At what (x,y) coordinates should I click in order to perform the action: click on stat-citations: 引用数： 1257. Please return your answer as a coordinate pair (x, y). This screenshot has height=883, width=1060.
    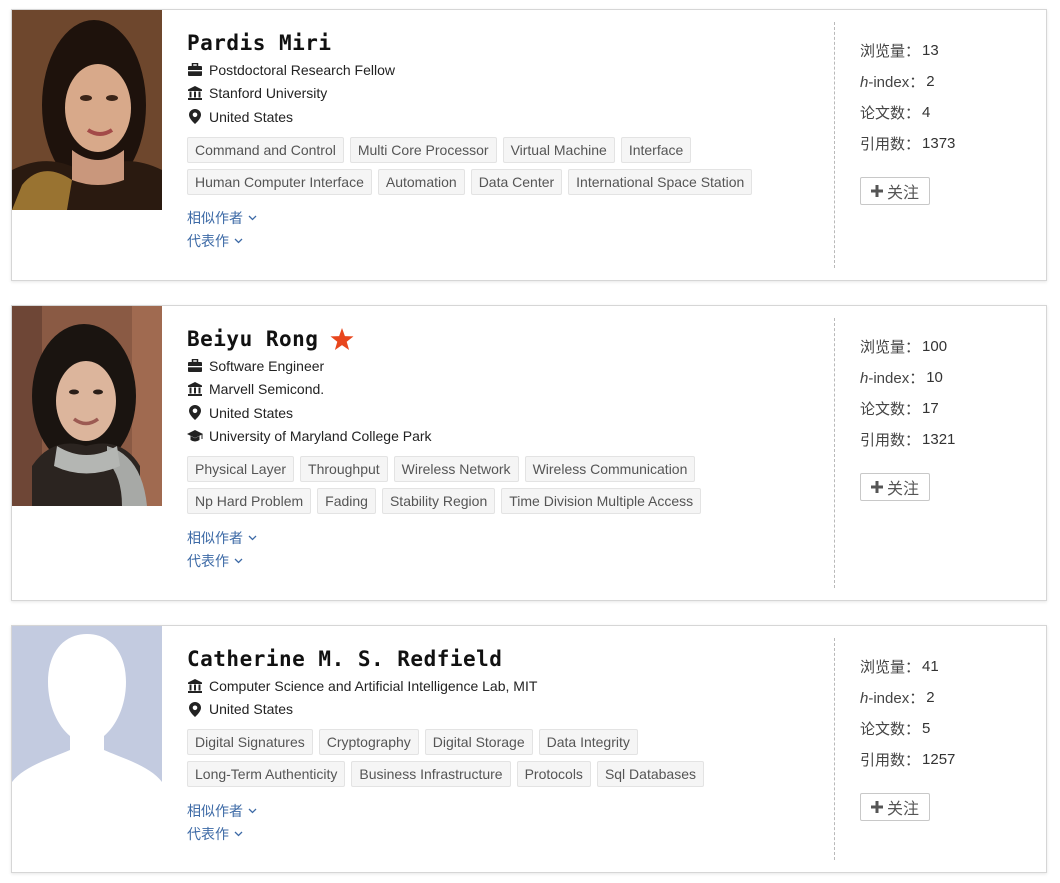
    Looking at the image, I should click on (908, 760).